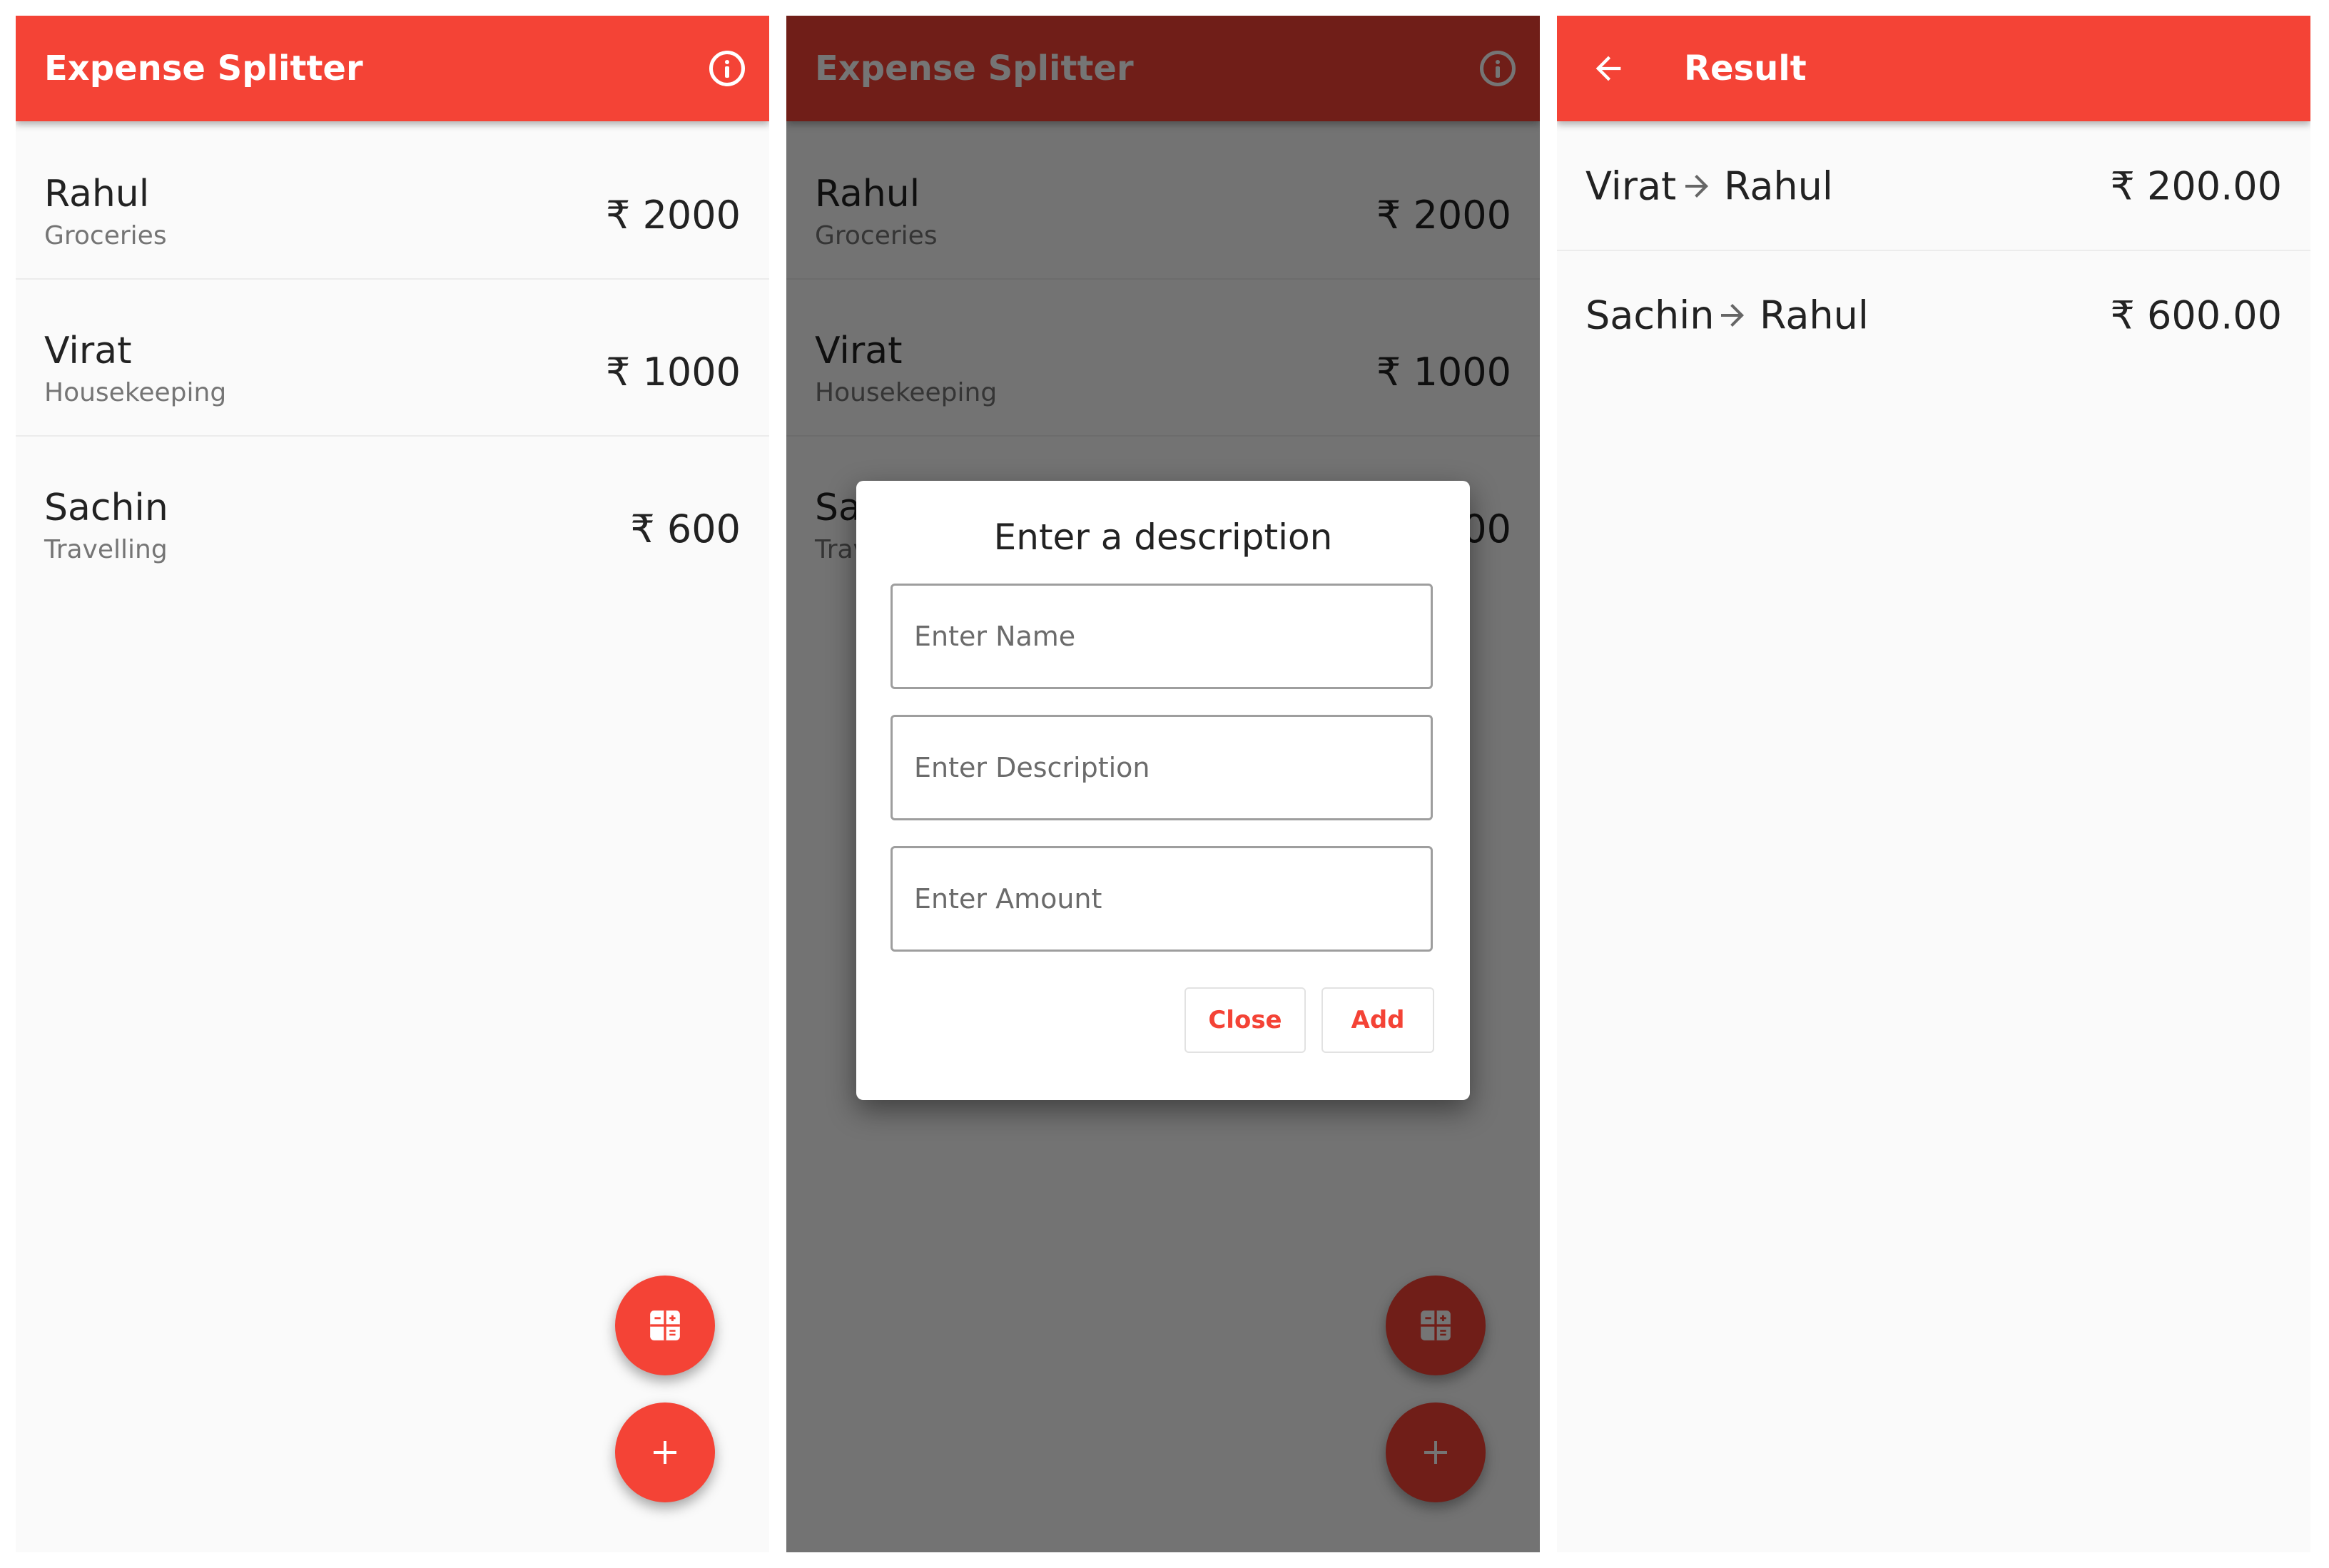 Image resolution: width=2329 pixels, height=1568 pixels. Describe the element at coordinates (1161, 767) in the screenshot. I see `description-input` at that location.